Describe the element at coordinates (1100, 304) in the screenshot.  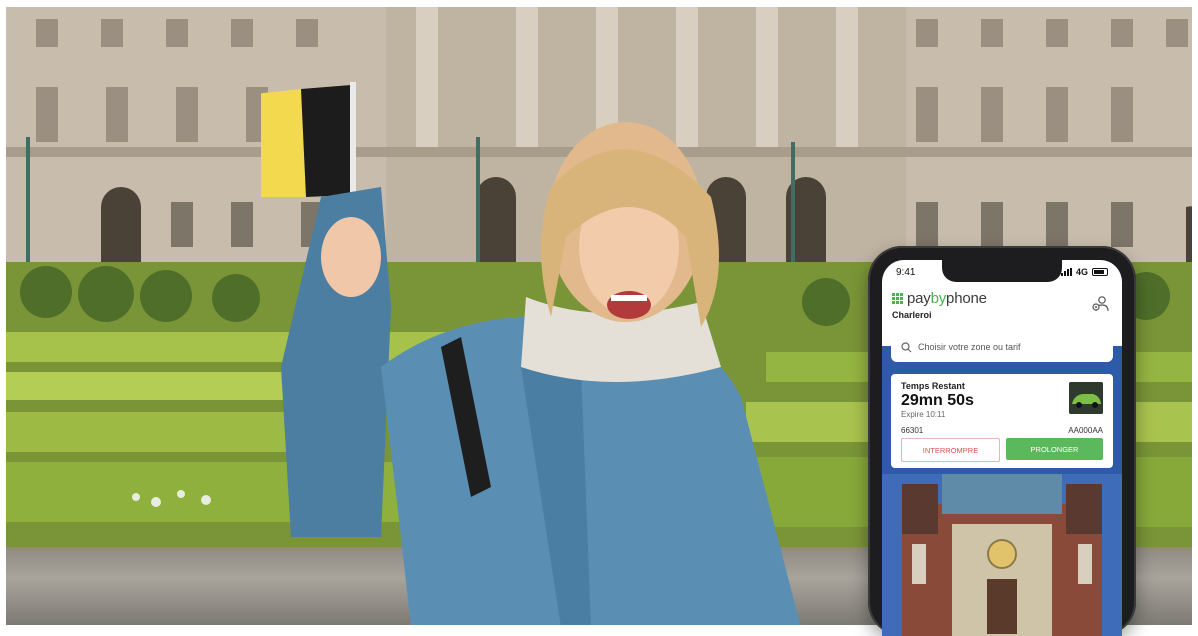
I see `account-settings-icon` at that location.